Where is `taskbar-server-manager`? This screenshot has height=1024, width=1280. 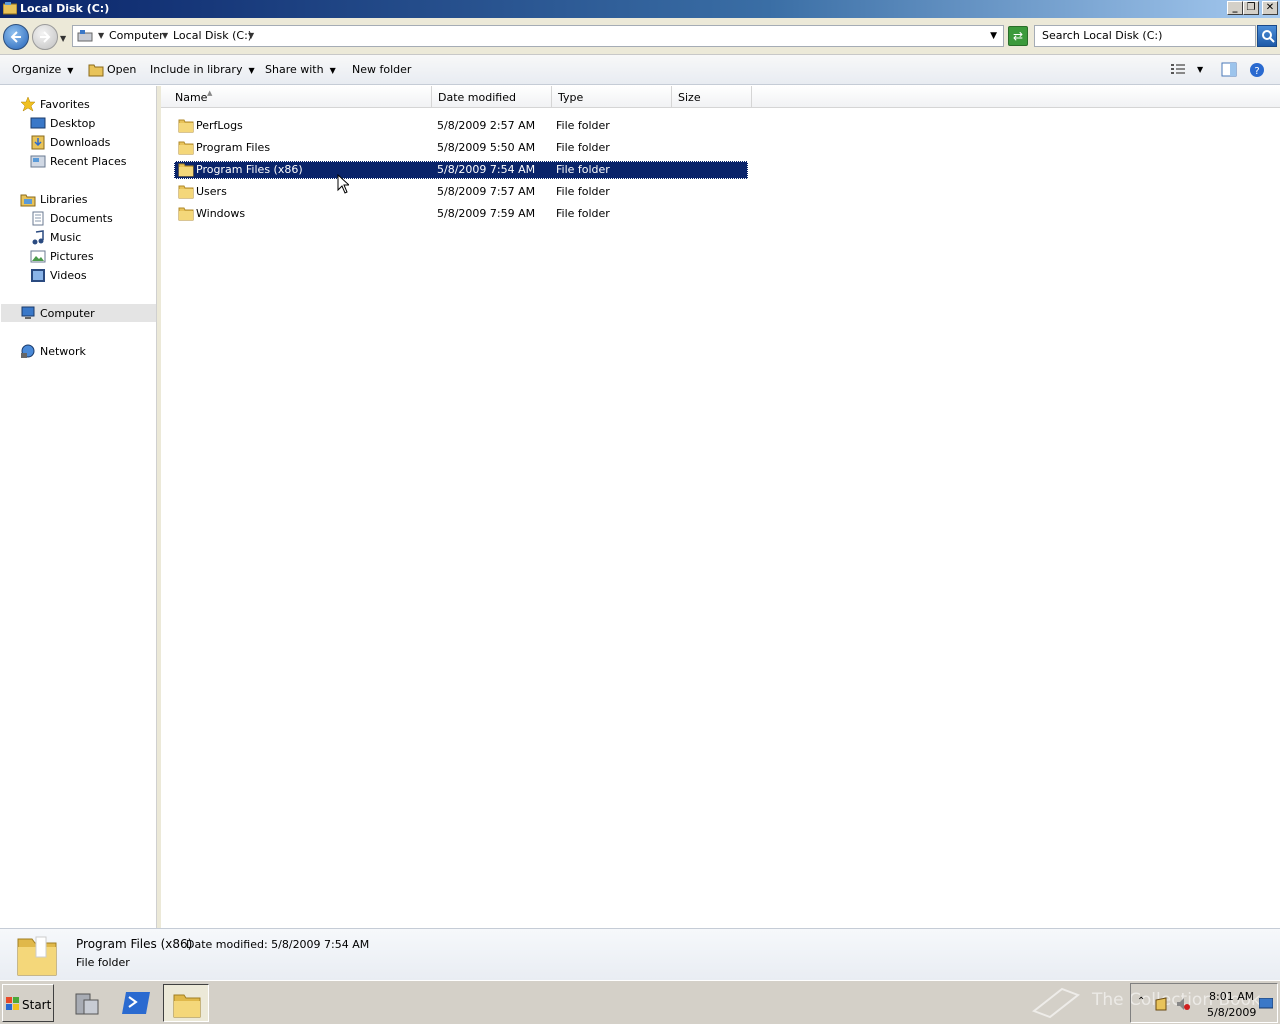
taskbar-server-manager is located at coordinates (87, 1003).